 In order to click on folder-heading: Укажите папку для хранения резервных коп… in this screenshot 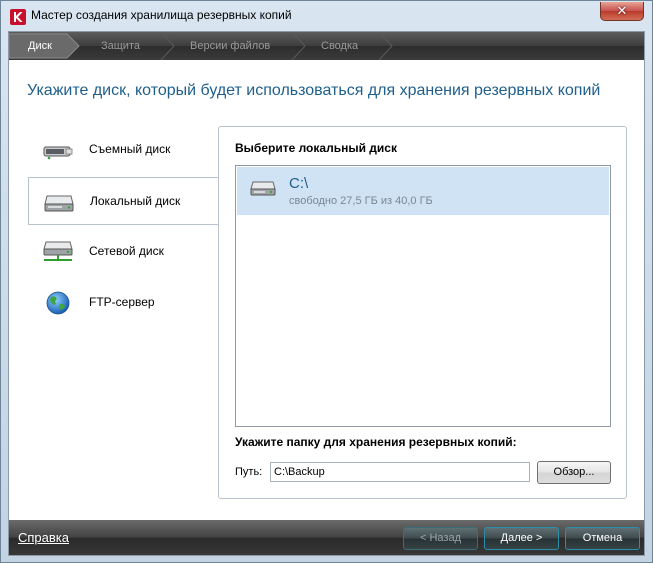, I will do `click(376, 442)`.